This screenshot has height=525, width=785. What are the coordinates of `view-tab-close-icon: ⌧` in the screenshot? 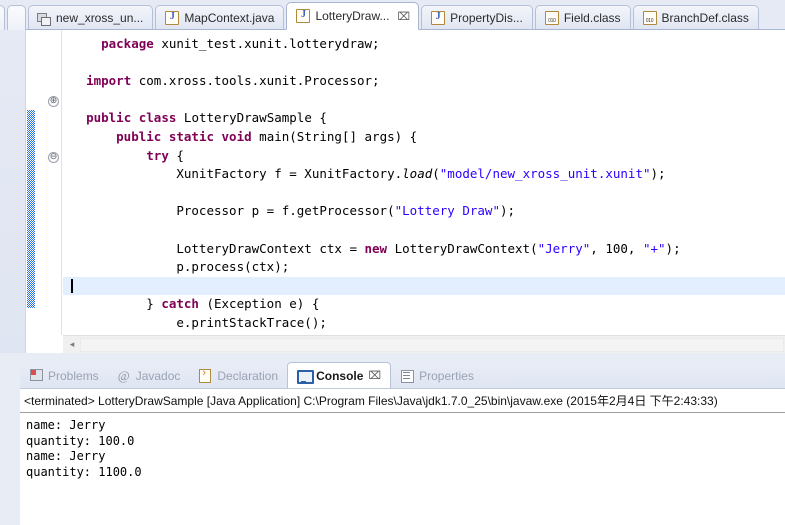 It's located at (374, 375).